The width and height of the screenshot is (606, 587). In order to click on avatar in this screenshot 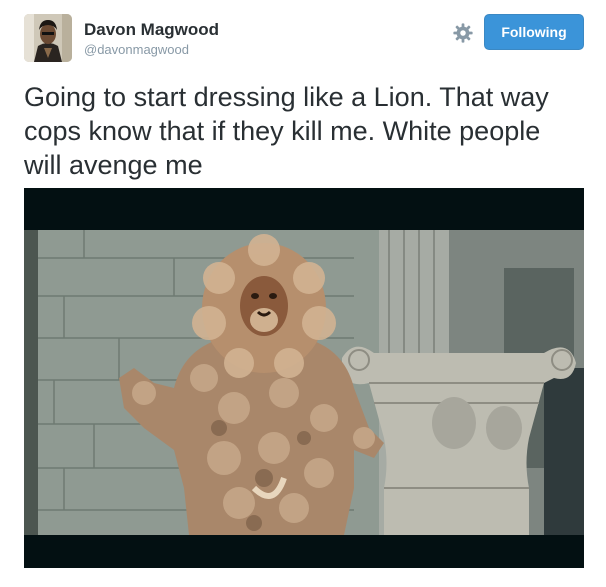, I will do `click(48, 38)`.